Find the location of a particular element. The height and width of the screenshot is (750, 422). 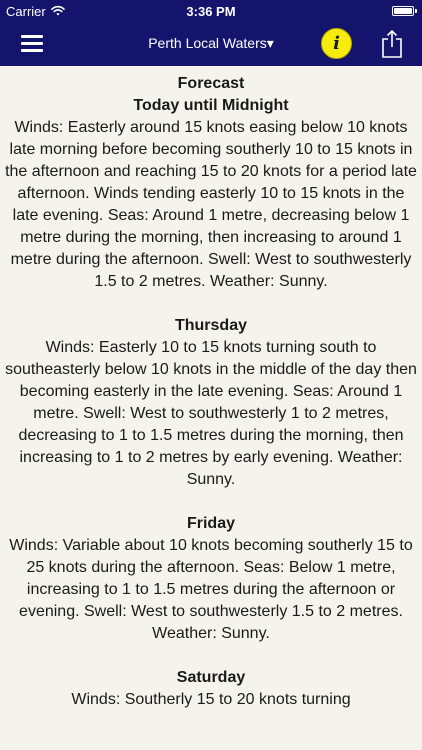

share-icon is located at coordinates (392, 44).